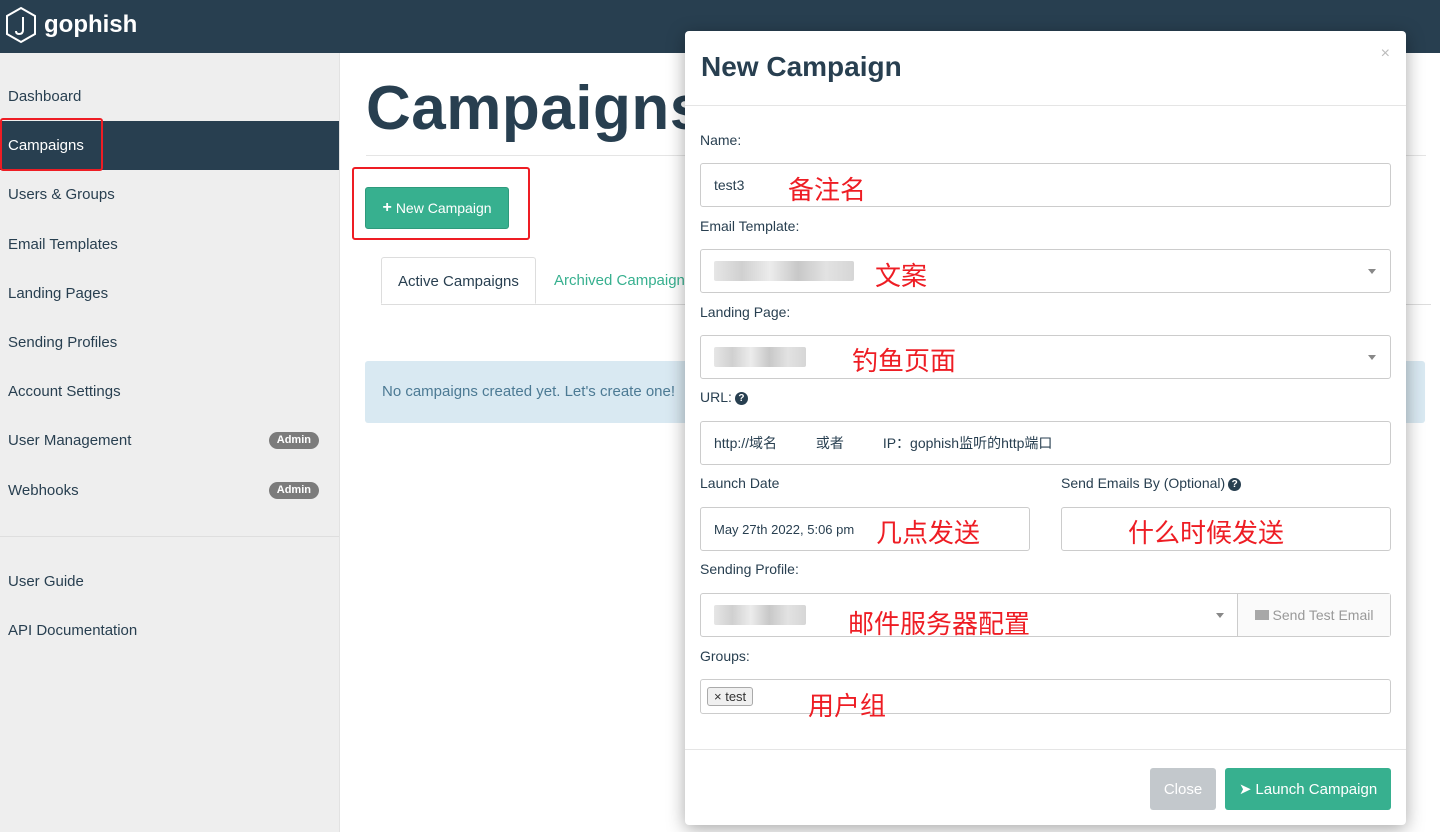 The image size is (1440, 832). I want to click on modal-header: New Campaign ×, so click(1045, 68).